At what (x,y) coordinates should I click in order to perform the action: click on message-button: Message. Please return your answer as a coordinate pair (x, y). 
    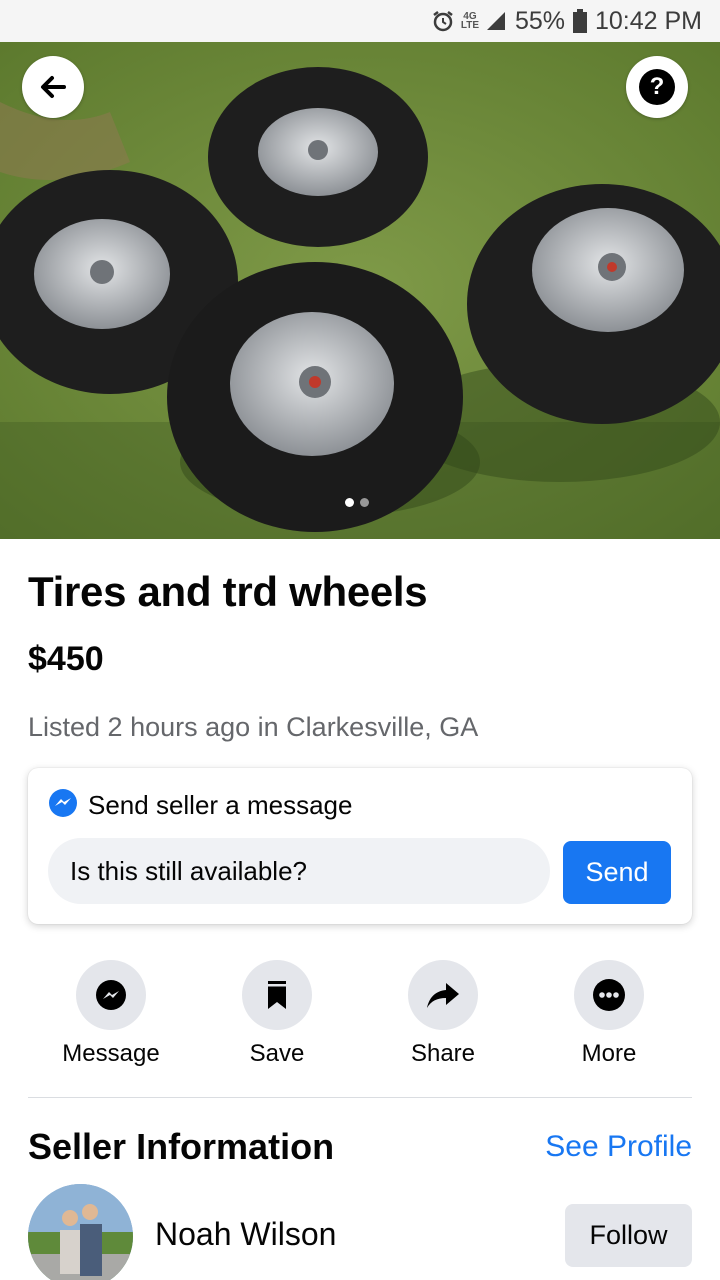
    Looking at the image, I should click on (111, 1014).